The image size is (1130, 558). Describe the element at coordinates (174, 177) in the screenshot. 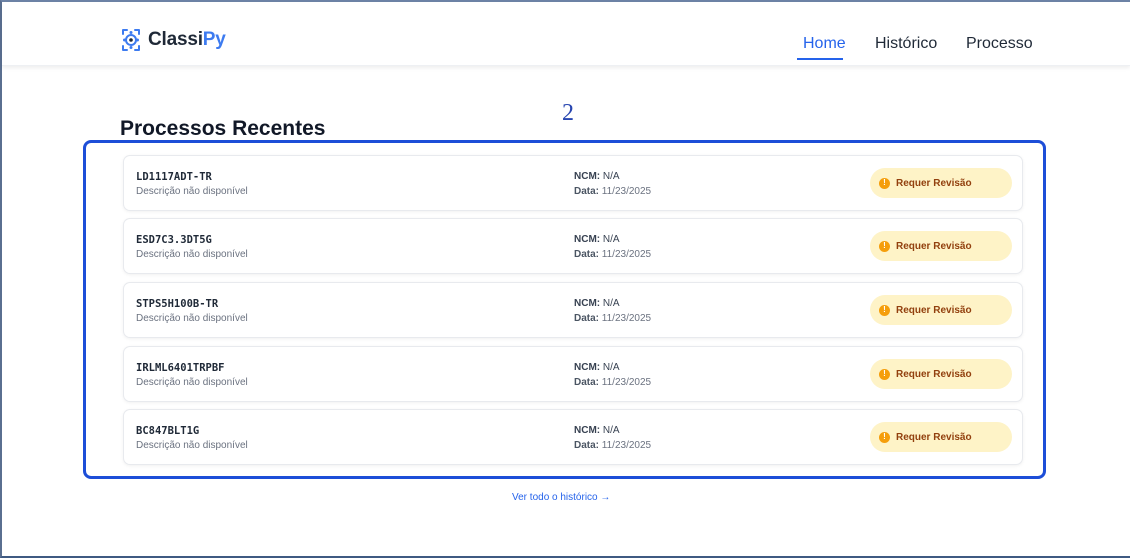

I see `part-number: LD1117ADT-TR` at that location.